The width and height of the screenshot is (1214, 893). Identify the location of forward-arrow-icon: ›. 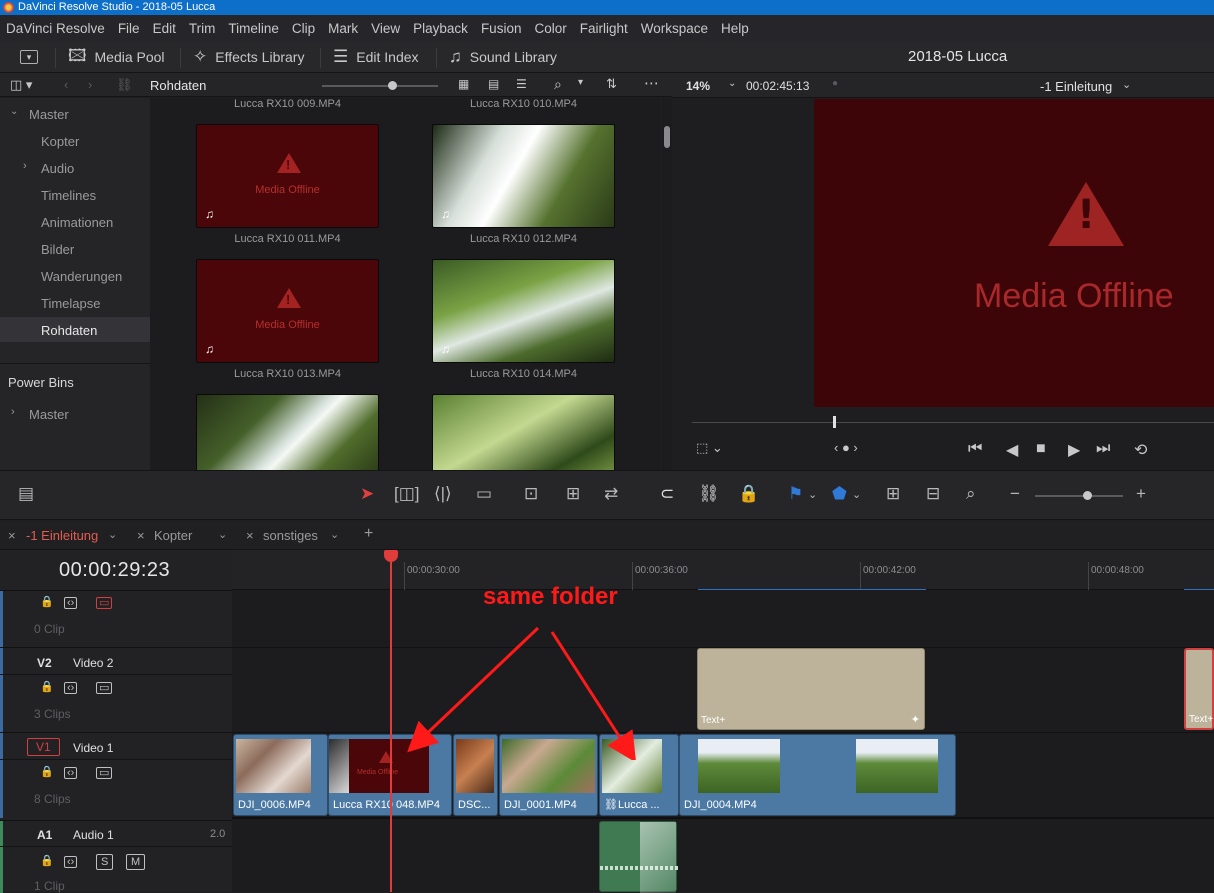
(90, 84).